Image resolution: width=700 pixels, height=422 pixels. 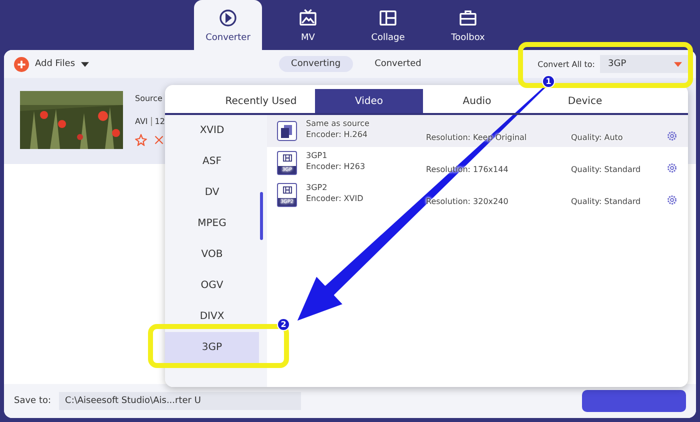 What do you see at coordinates (261, 216) in the screenshot?
I see `scrollbar` at bounding box center [261, 216].